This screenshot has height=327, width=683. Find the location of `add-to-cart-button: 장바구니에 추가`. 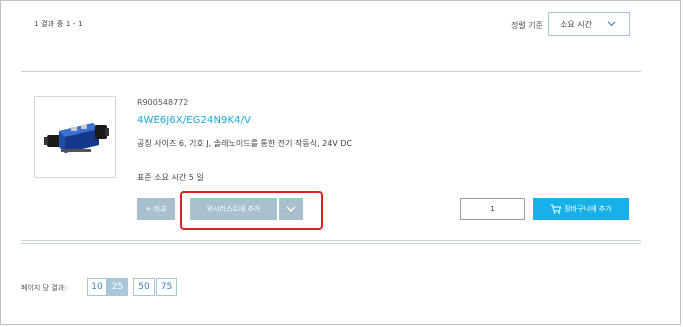

add-to-cart-button: 장바구니에 추가 is located at coordinates (581, 209).